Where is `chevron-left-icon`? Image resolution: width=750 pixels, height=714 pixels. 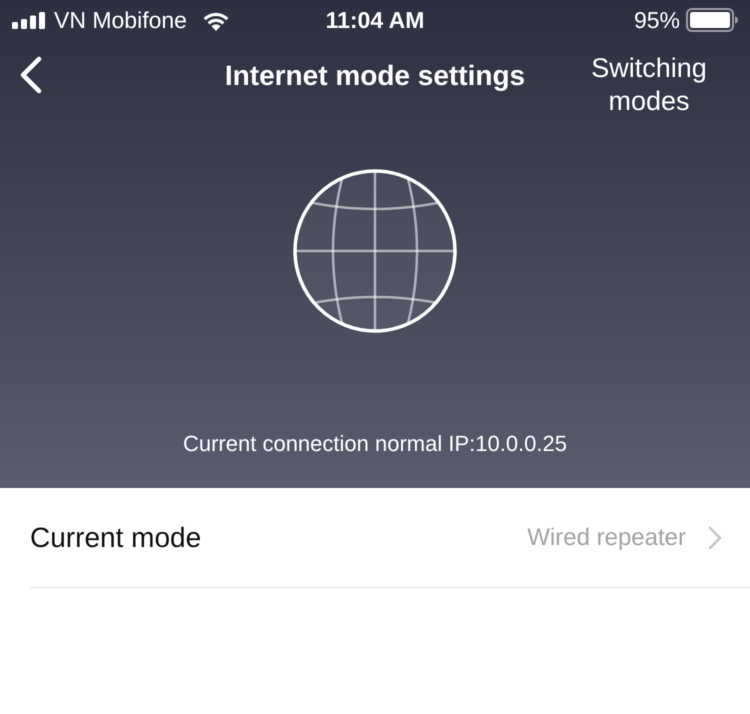 chevron-left-icon is located at coordinates (30, 75).